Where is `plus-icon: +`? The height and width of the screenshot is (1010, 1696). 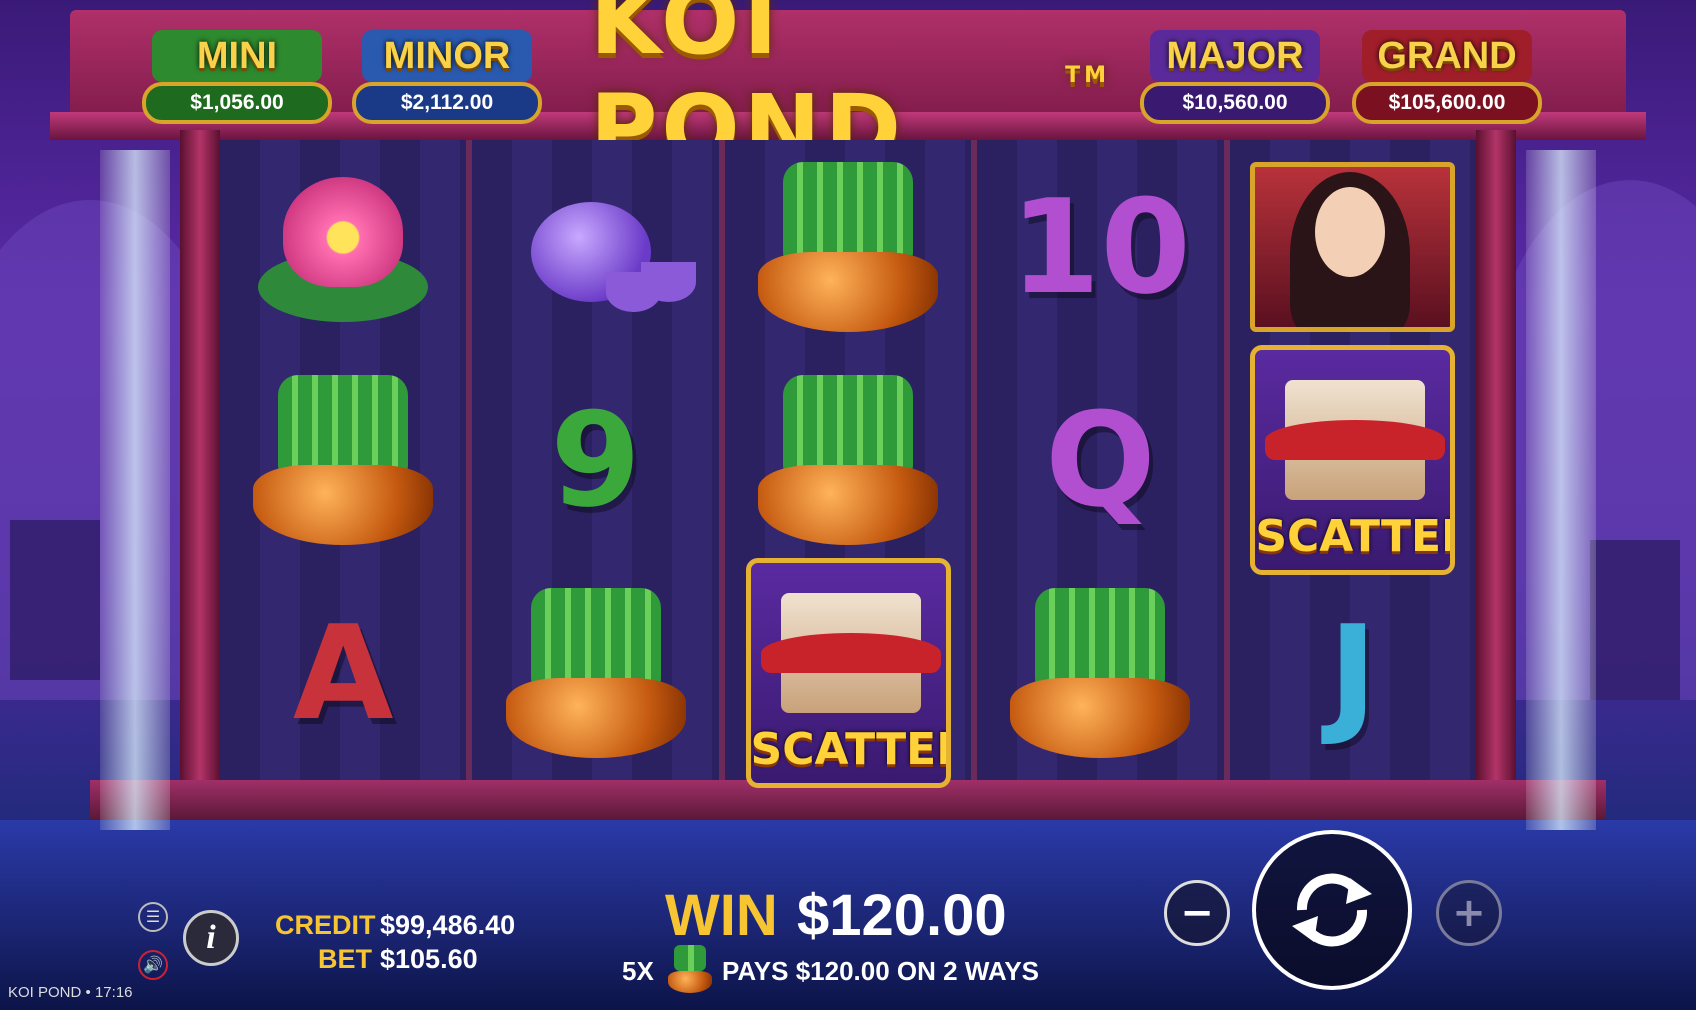
plus-icon: + is located at coordinates (1469, 913).